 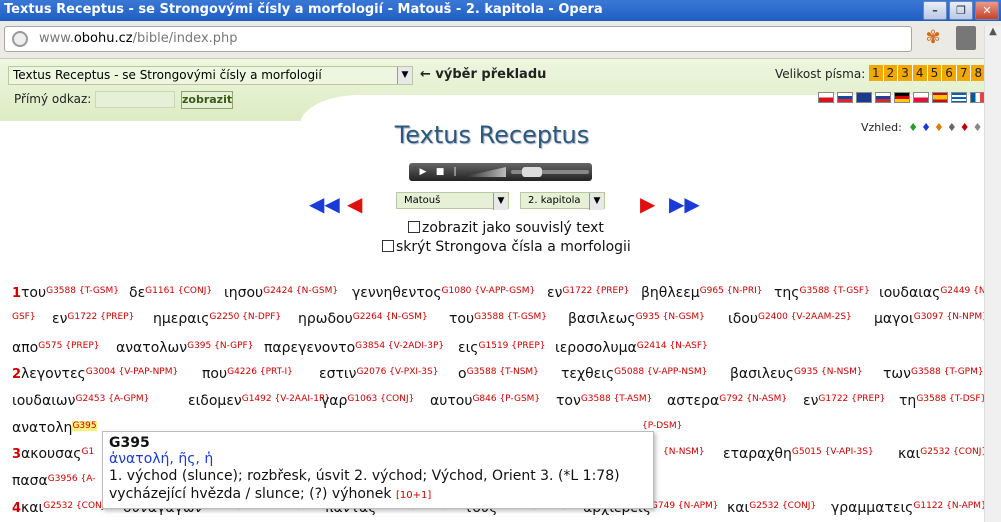 What do you see at coordinates (933, 38) in the screenshot?
I see `opera-menu-icon: ✾` at bounding box center [933, 38].